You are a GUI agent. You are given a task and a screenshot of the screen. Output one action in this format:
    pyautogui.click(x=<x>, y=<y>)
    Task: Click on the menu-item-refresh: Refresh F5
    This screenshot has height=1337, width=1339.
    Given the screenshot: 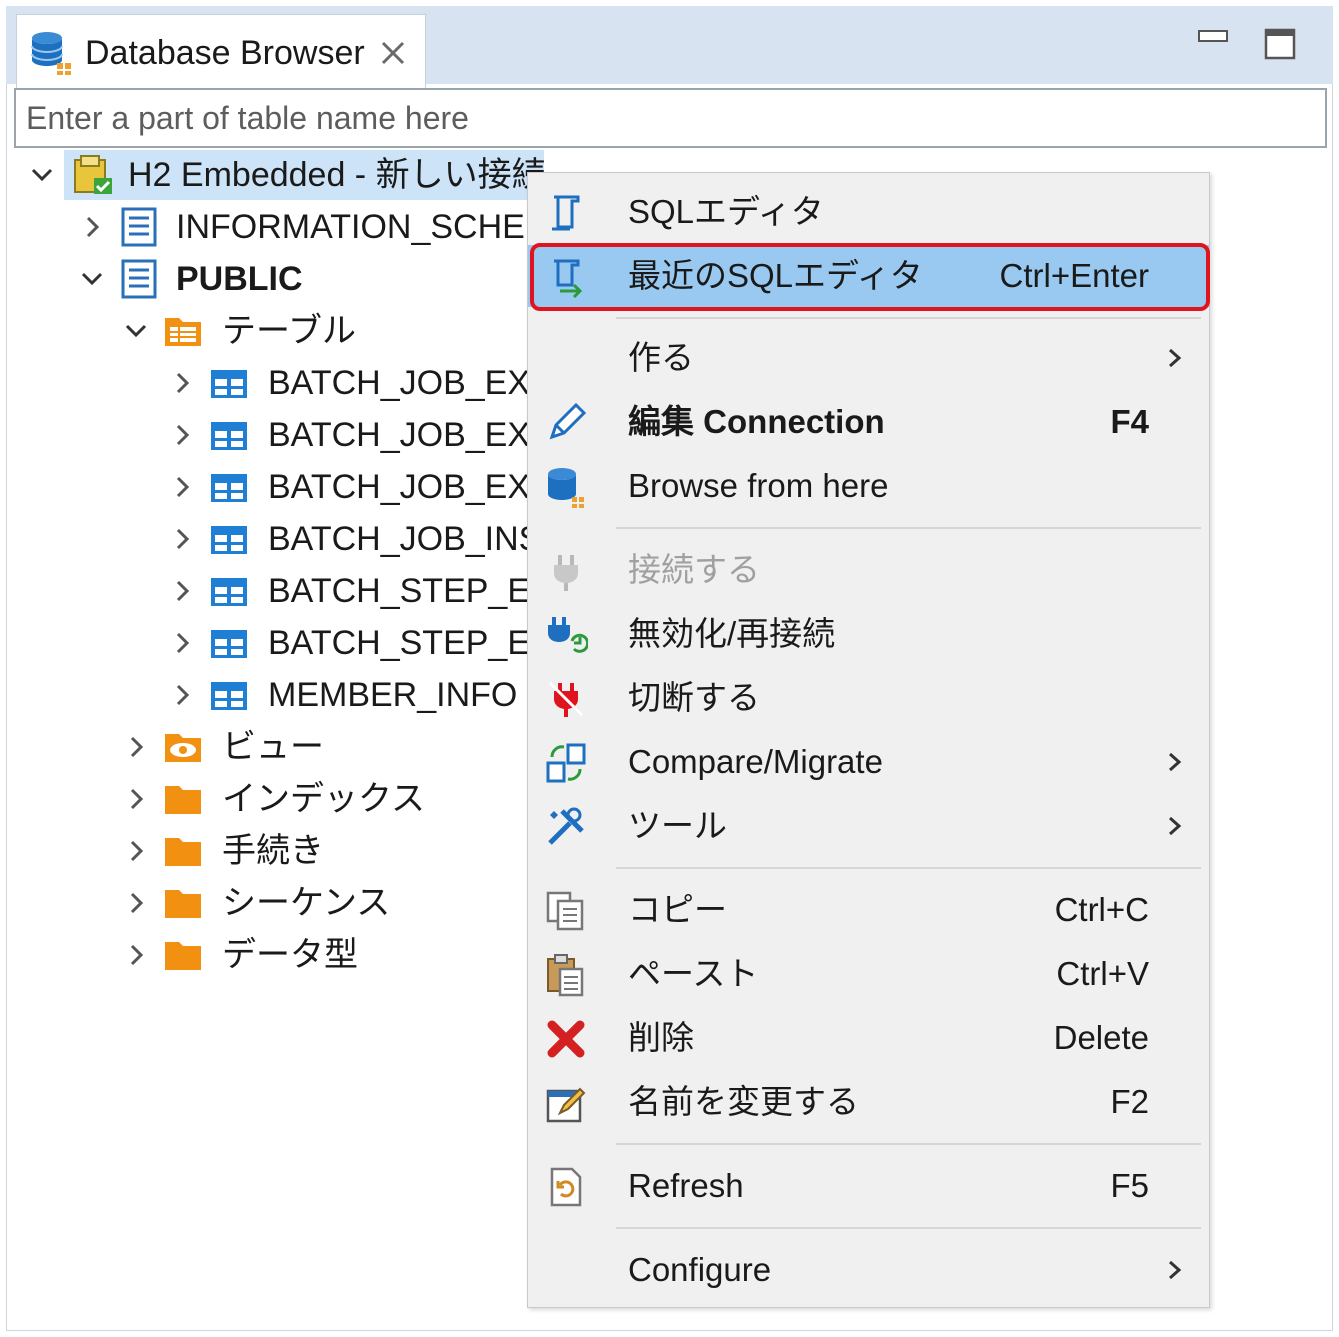 What is the action you would take?
    pyautogui.click(x=868, y=1186)
    